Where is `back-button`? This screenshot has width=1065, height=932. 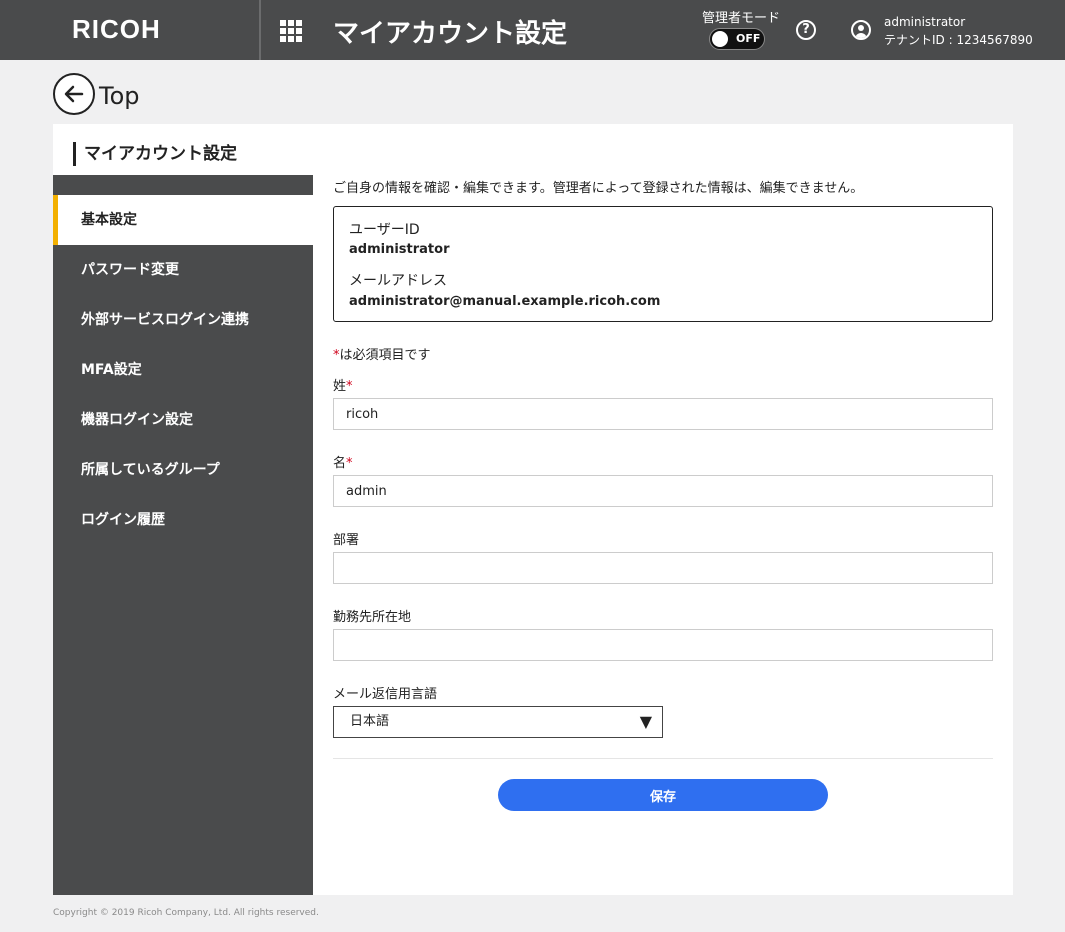 back-button is located at coordinates (74, 94).